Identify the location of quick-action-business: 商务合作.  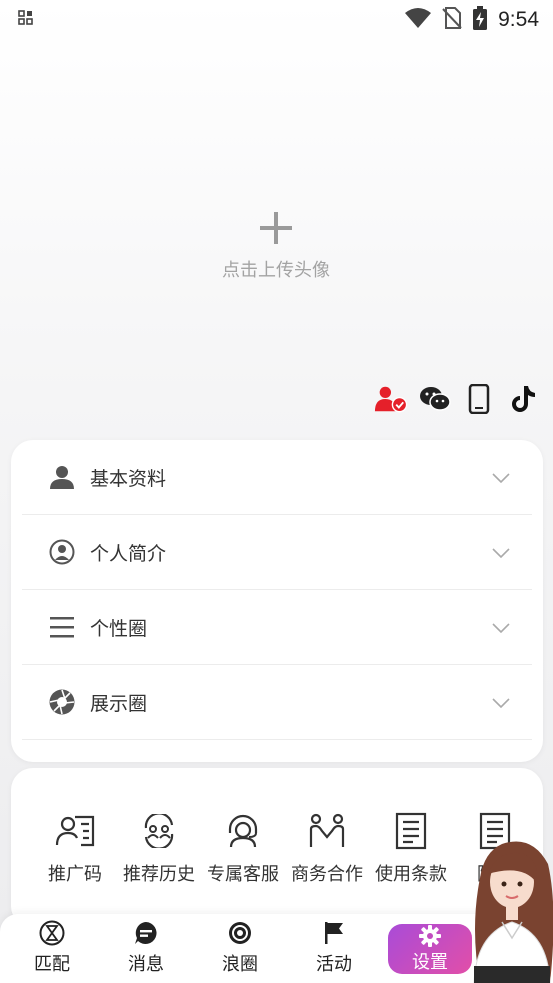
(327, 848).